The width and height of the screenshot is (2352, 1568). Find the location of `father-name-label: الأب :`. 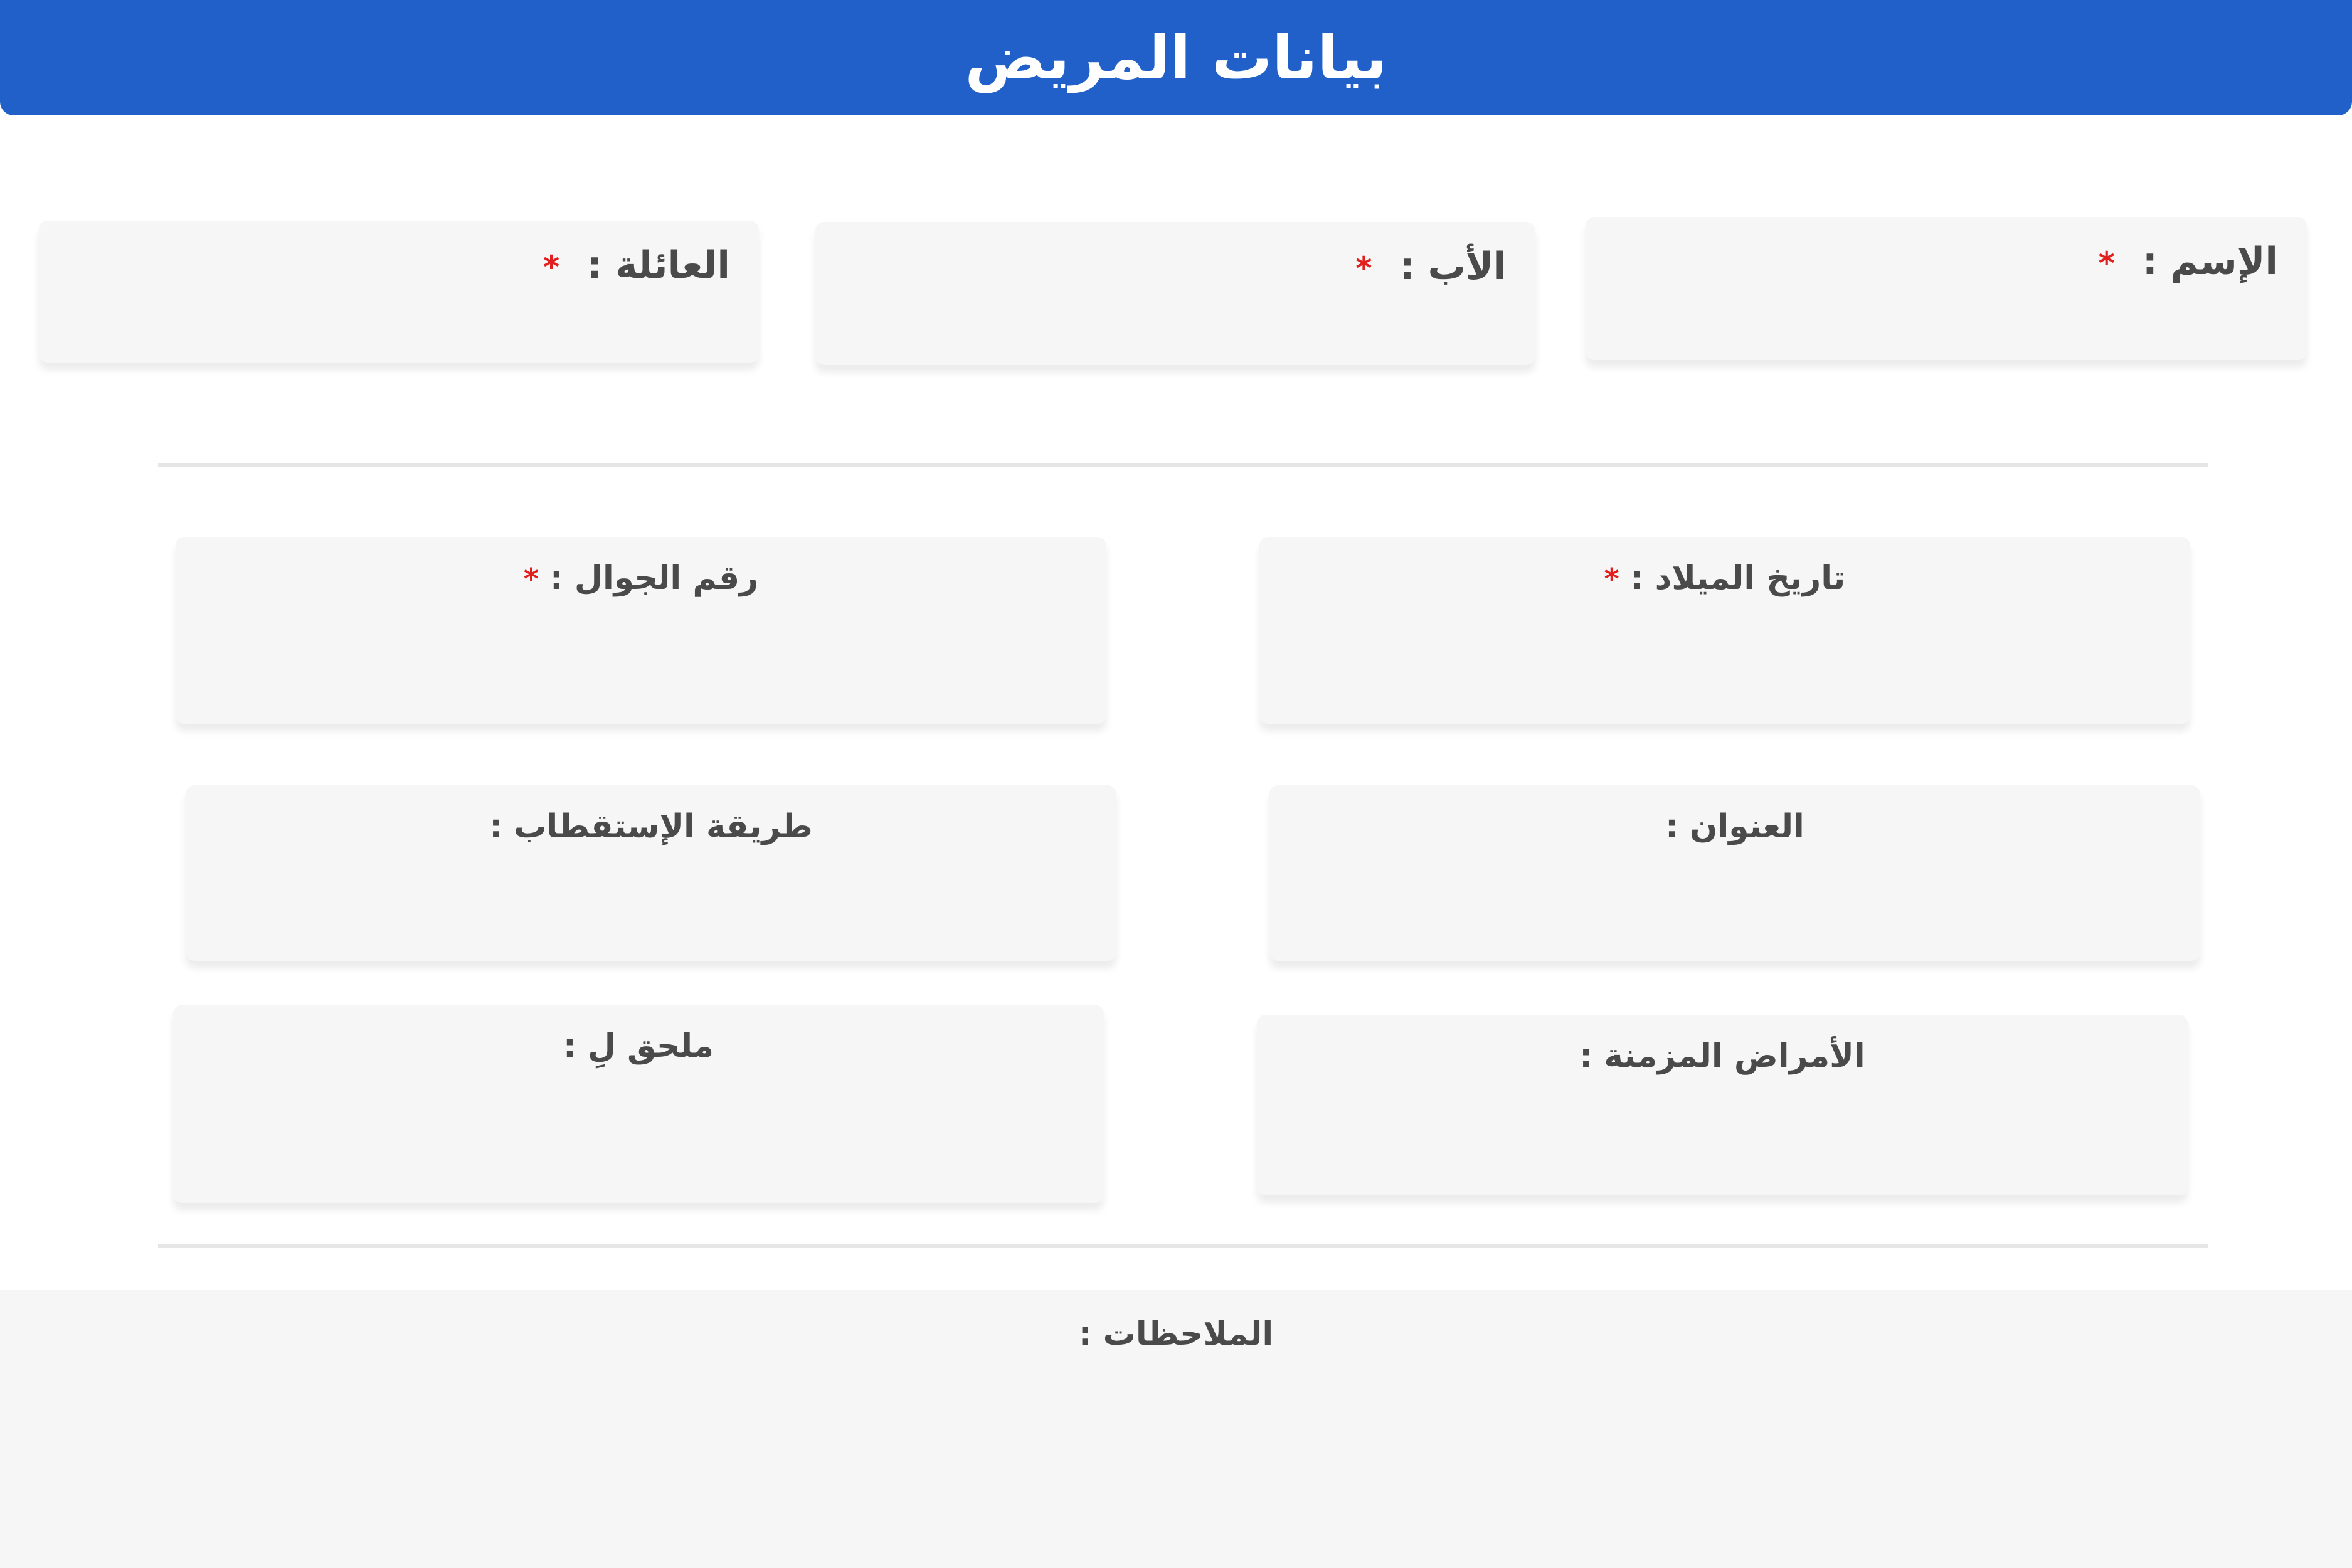

father-name-label: الأب : is located at coordinates (1453, 267).